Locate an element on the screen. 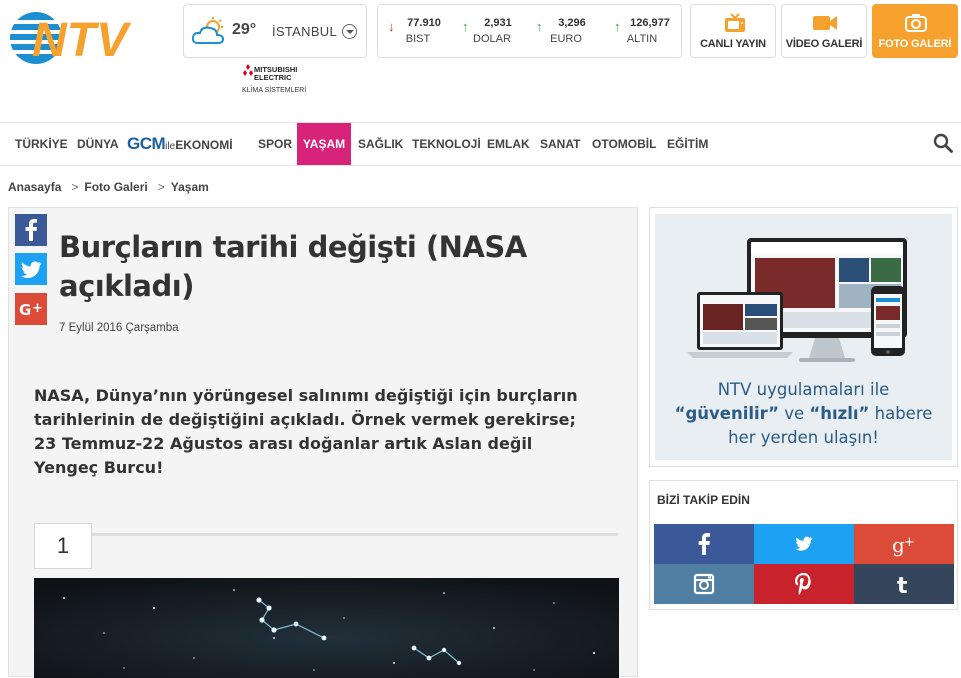 The image size is (961, 678). mitsubishi-diamonds-icon is located at coordinates (248, 70).